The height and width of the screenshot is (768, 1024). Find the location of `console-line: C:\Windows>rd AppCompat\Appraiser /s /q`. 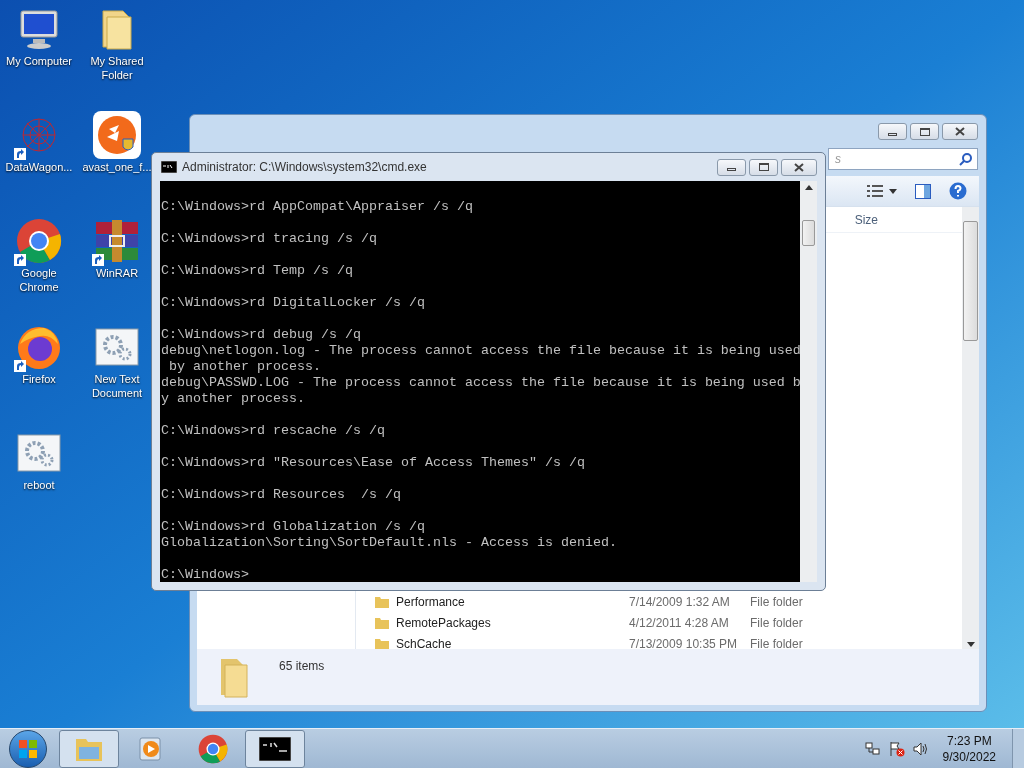

console-line: C:\Windows>rd AppCompat\Appraiser /s /q is located at coordinates (317, 207).